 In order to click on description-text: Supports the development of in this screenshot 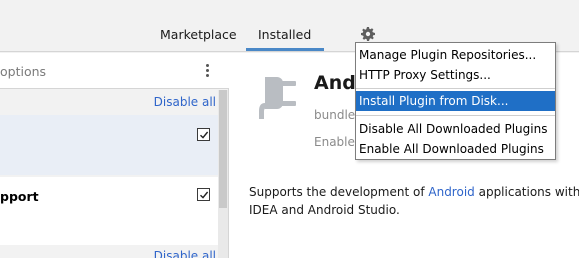, I will do `click(339, 192)`.